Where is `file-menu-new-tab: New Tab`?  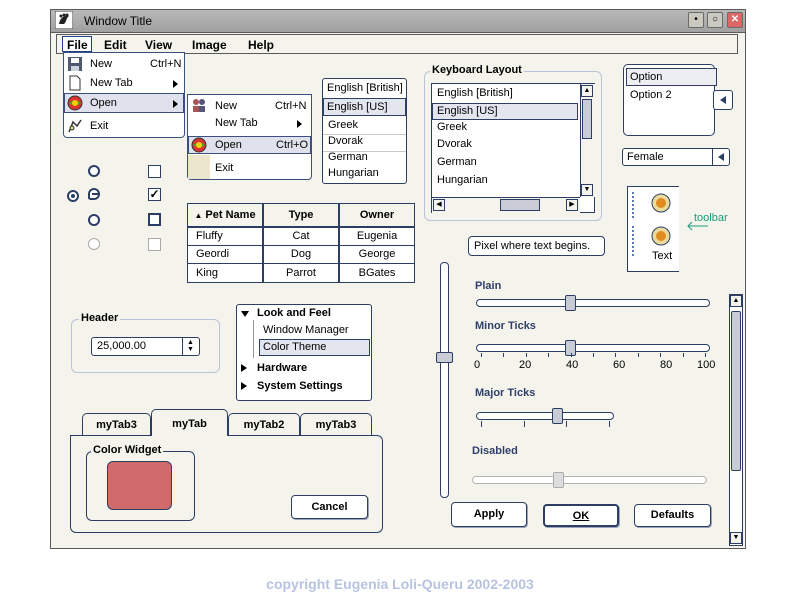
file-menu-new-tab: New Tab is located at coordinates (111, 83).